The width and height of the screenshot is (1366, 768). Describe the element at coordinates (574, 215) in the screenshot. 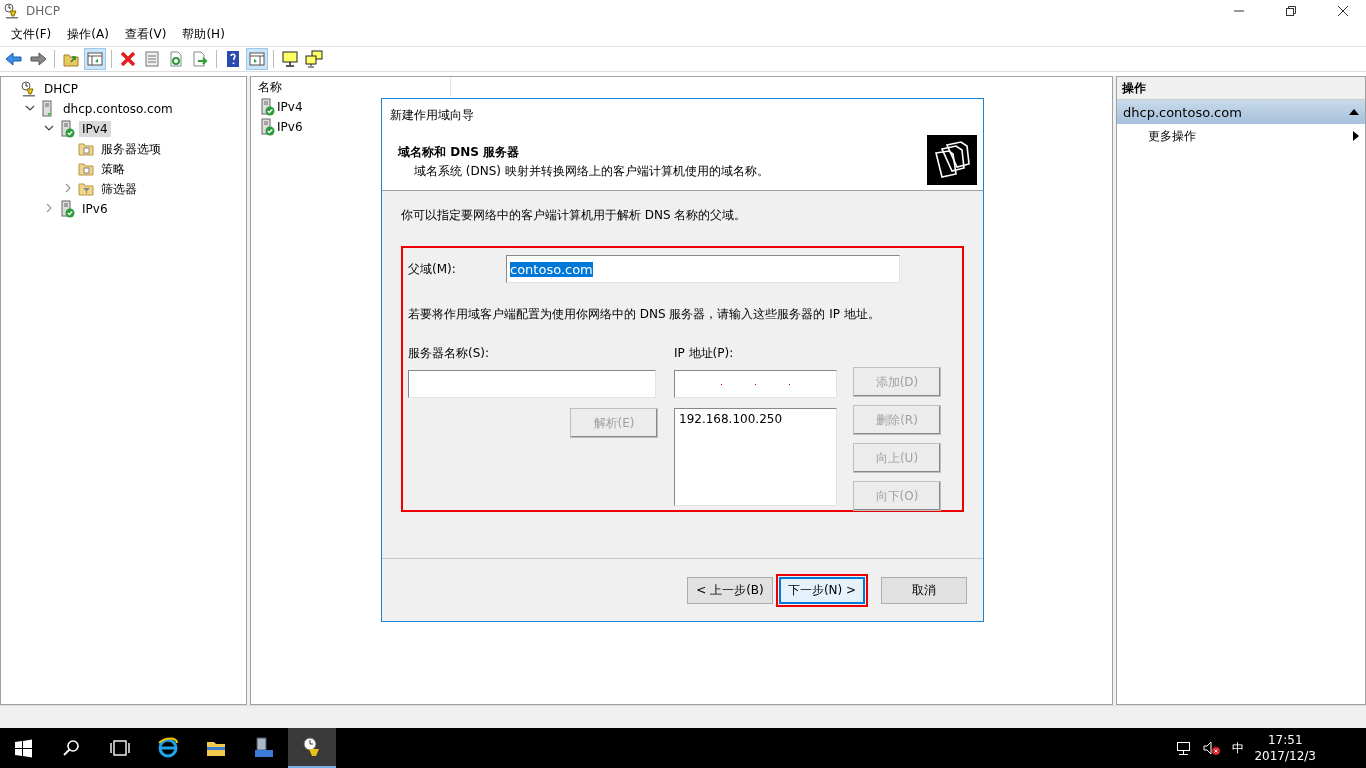

I see `intro-text: 你可以指定要网络中的客户端计算机用于解析 DNS 名称的父域。` at that location.